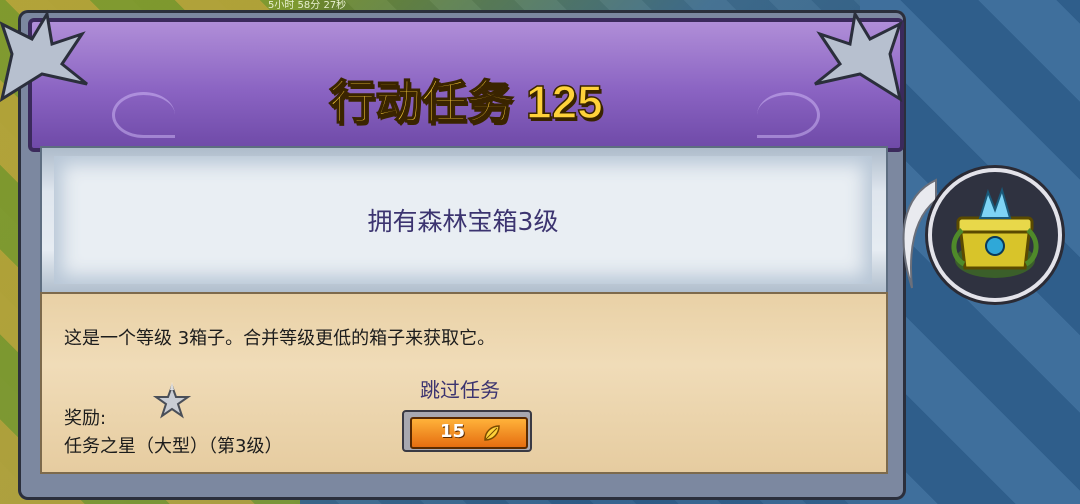 The image size is (1080, 504). What do you see at coordinates (492, 433) in the screenshot?
I see `gold-leaf-icon` at bounding box center [492, 433].